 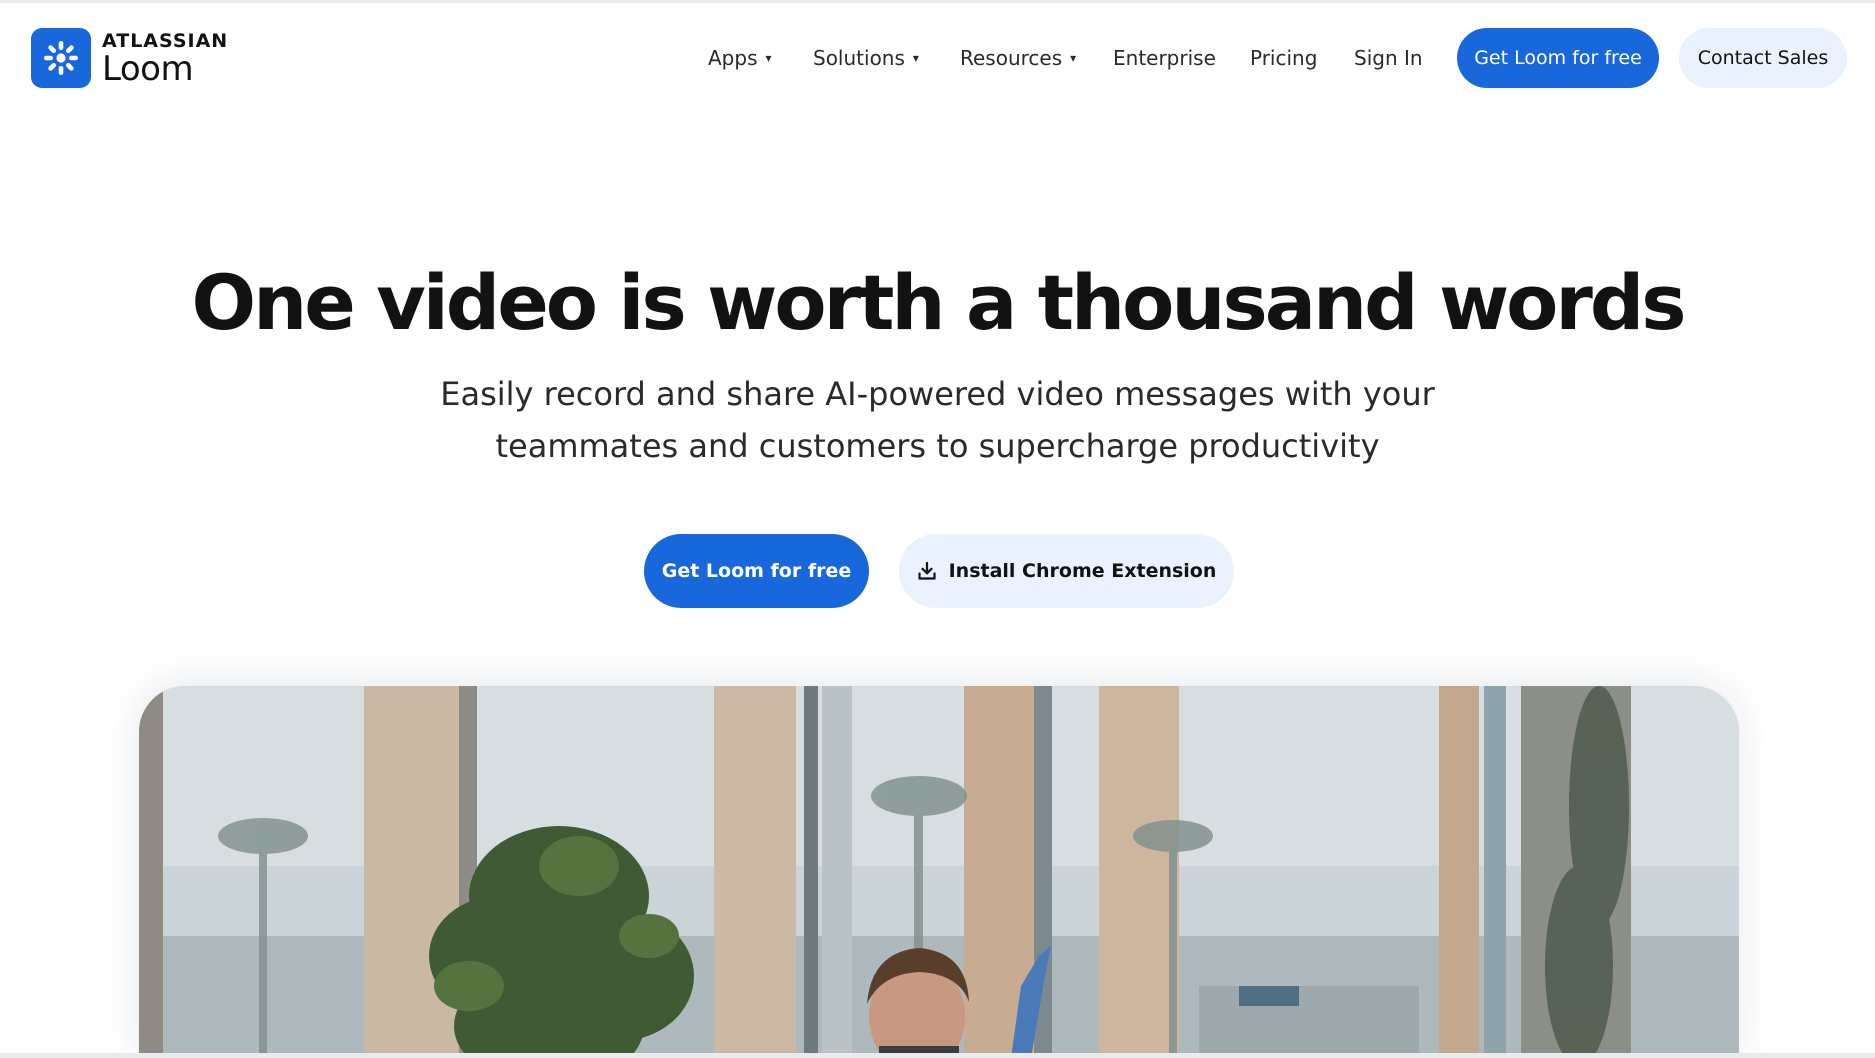 I want to click on nav-item-solutions: Solutions ▾, so click(x=866, y=58).